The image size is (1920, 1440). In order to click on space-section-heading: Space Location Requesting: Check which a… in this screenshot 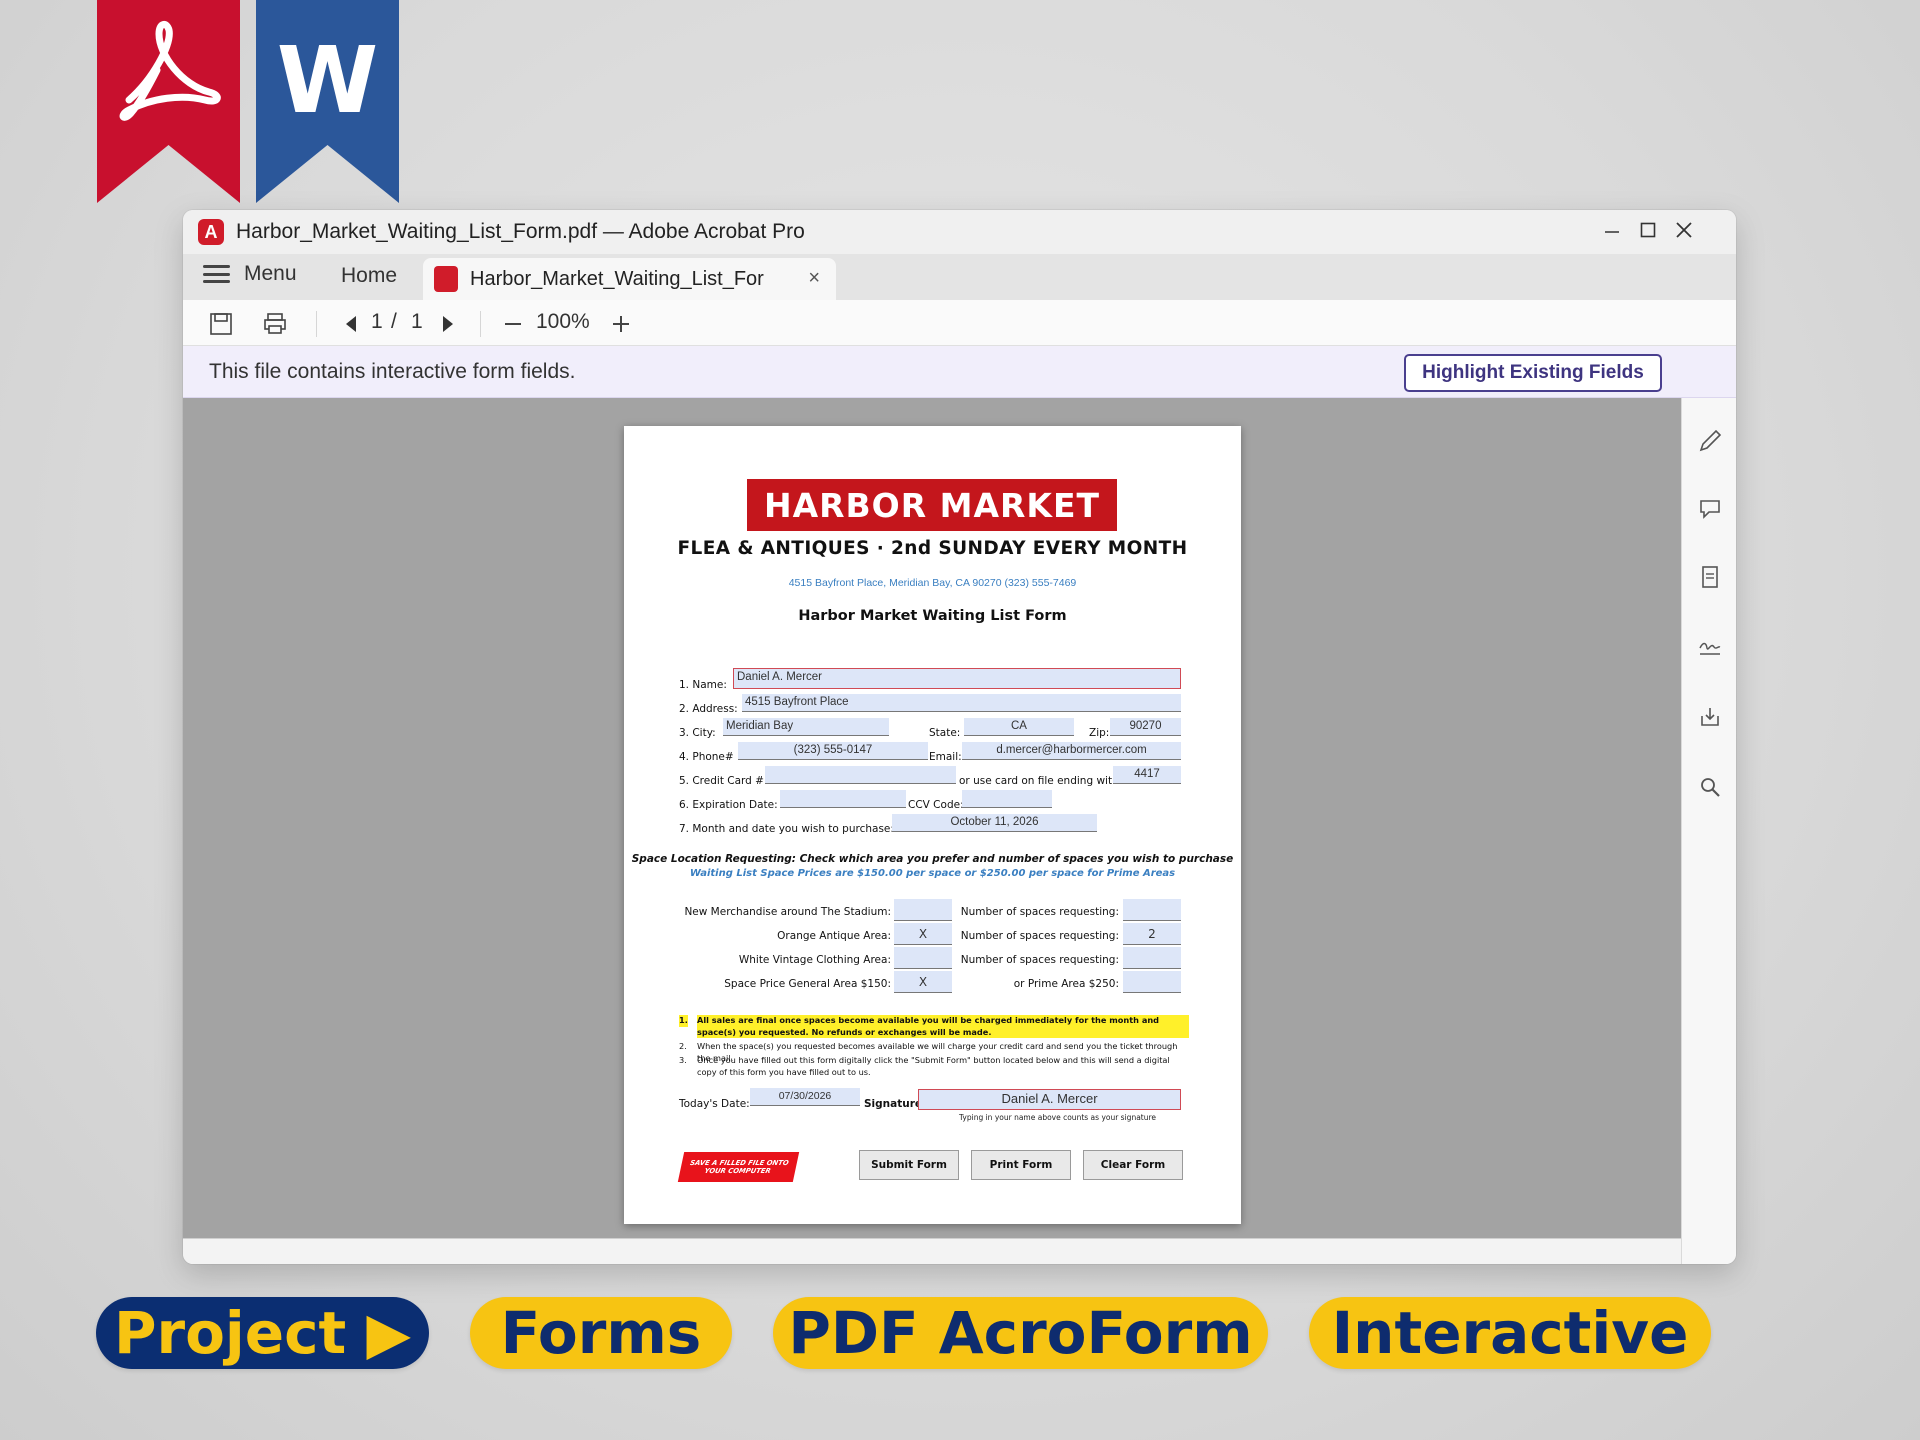, I will do `click(932, 859)`.